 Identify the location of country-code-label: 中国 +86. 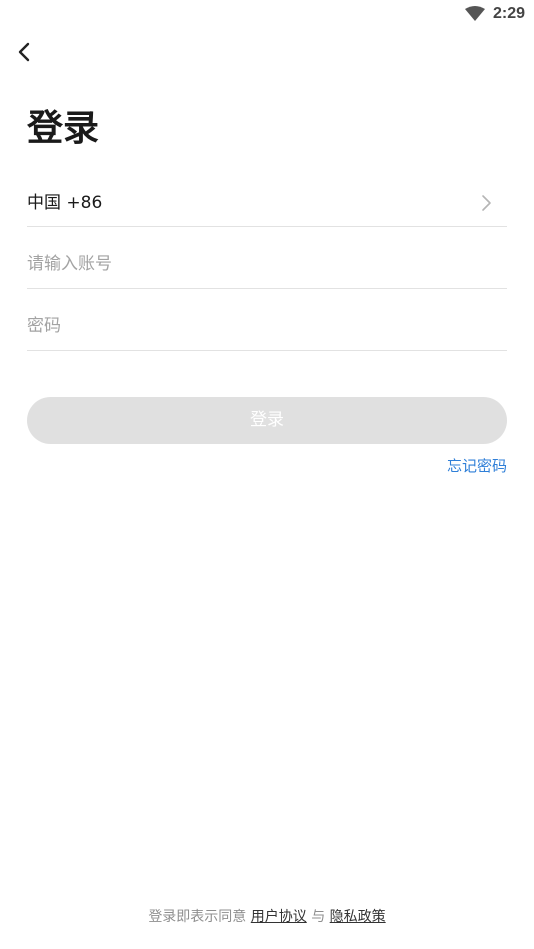
(65, 203).